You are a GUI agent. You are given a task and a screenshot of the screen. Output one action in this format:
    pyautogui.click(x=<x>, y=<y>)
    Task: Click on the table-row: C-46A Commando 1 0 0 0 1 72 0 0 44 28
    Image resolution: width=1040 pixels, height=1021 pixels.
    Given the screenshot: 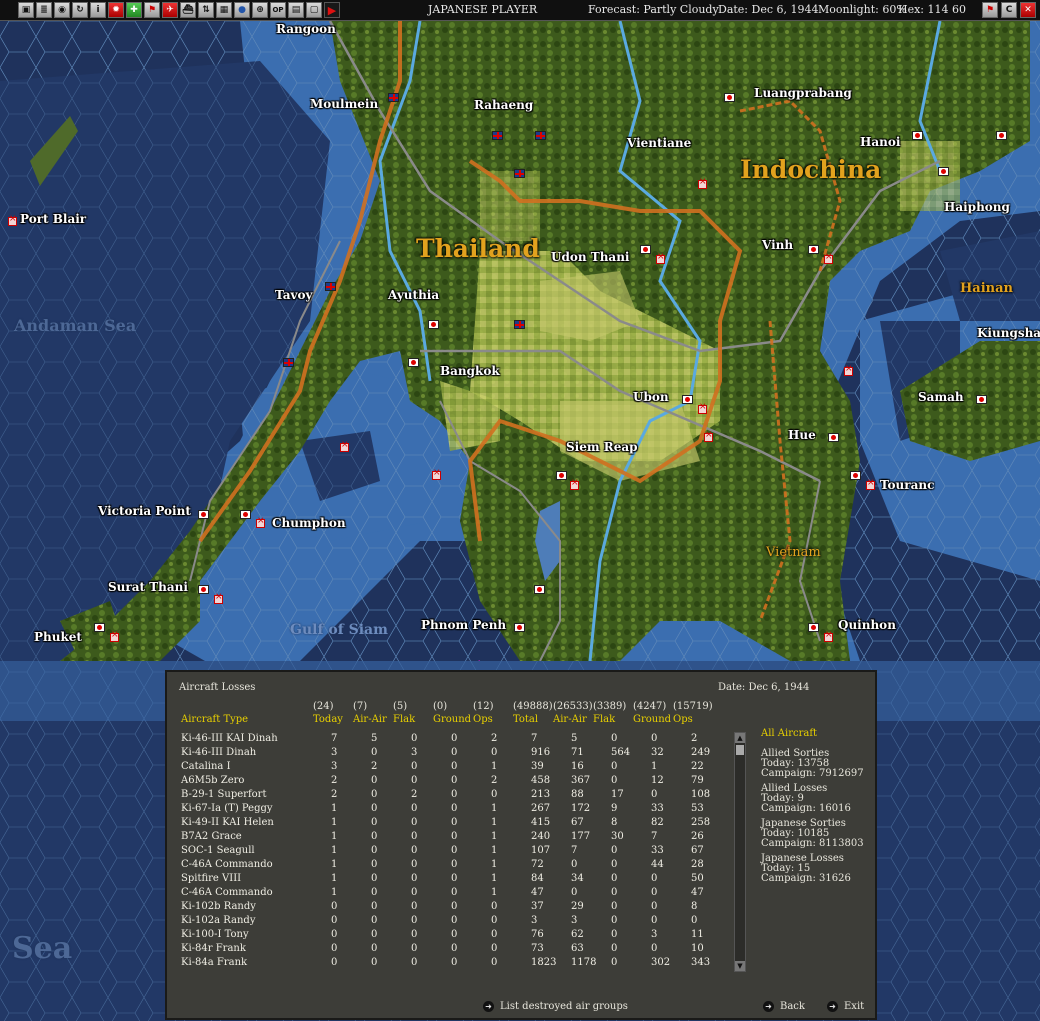 What is the action you would take?
    pyautogui.click(x=455, y=866)
    